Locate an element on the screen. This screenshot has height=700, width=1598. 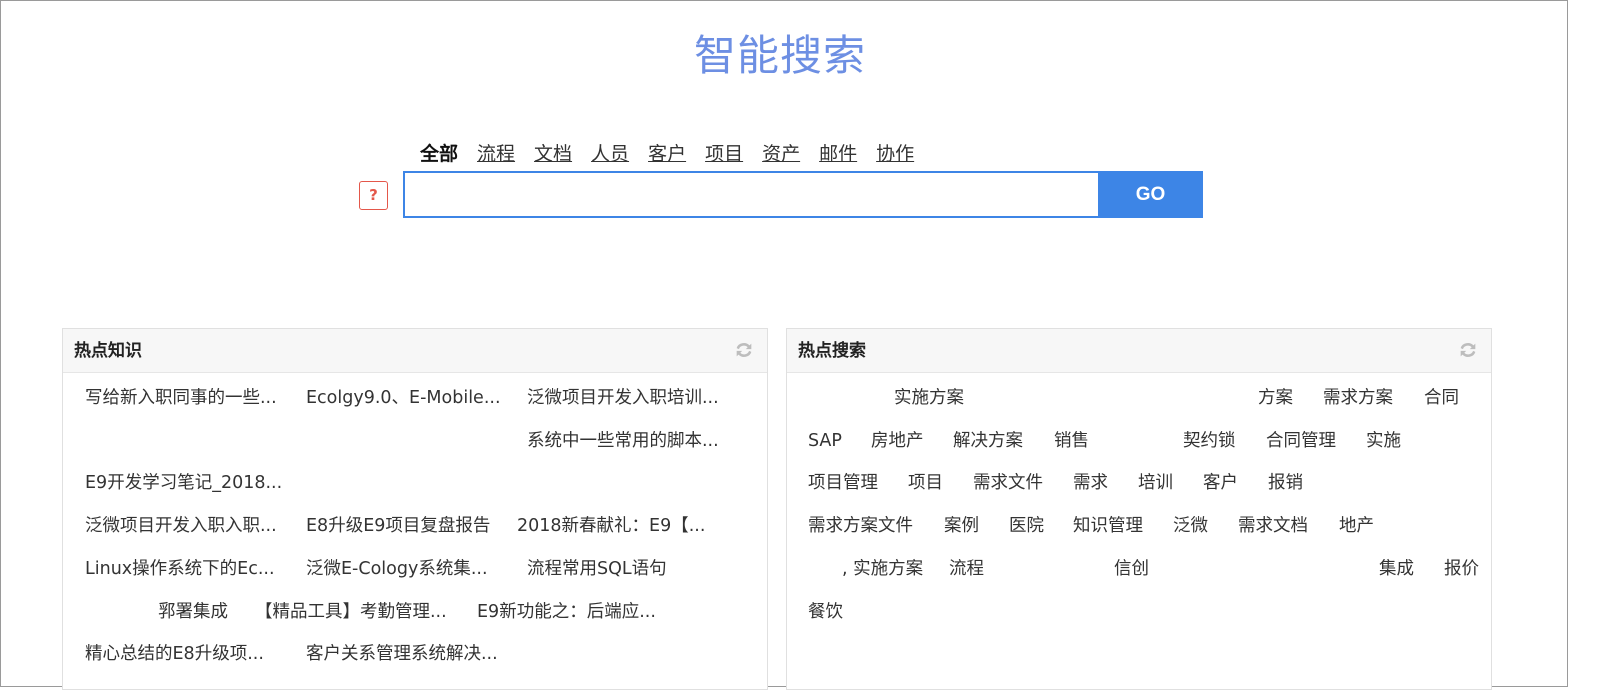
hot-search-title: 热点搜索 is located at coordinates (832, 351).